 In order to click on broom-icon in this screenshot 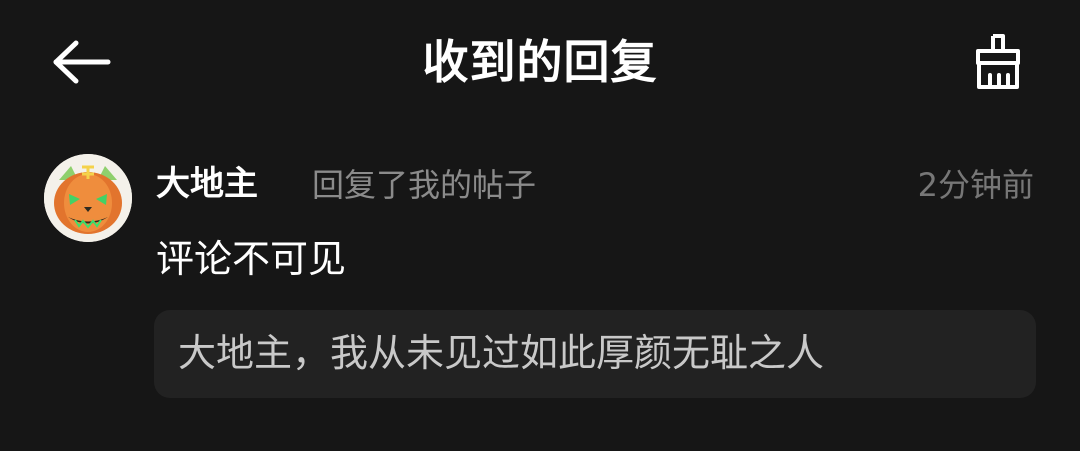, I will do `click(998, 61)`.